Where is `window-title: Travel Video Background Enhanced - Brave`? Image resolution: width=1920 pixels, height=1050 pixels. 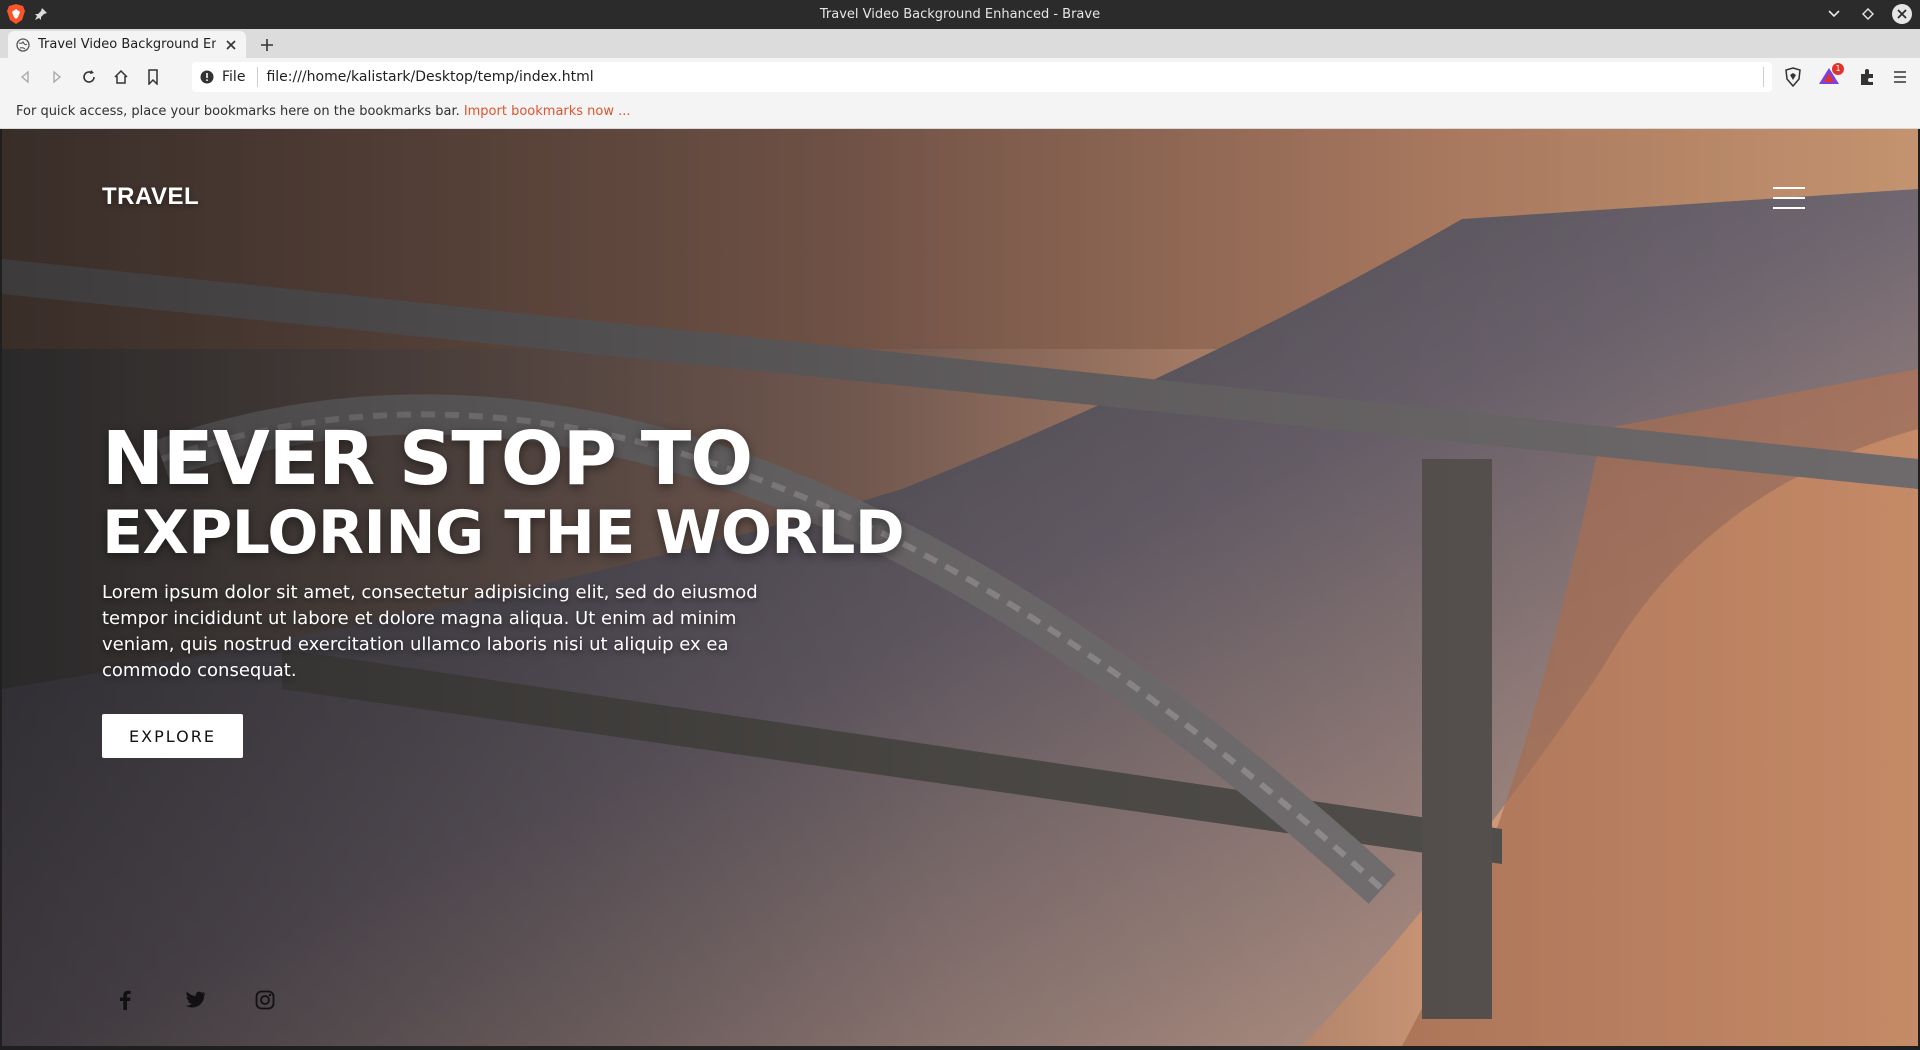
window-title: Travel Video Background Enhanced - Brave is located at coordinates (960, 14).